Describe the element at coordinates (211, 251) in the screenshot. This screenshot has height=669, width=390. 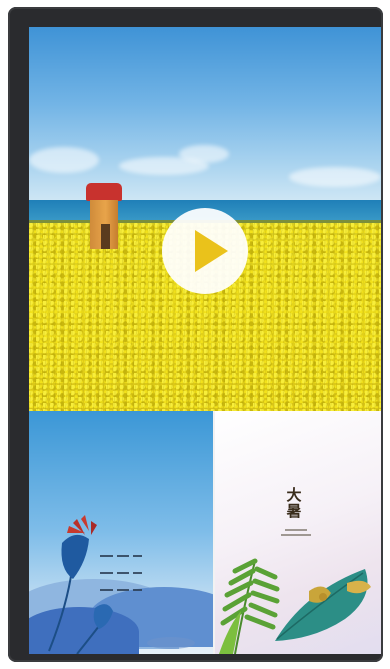
I see `play-icon` at that location.